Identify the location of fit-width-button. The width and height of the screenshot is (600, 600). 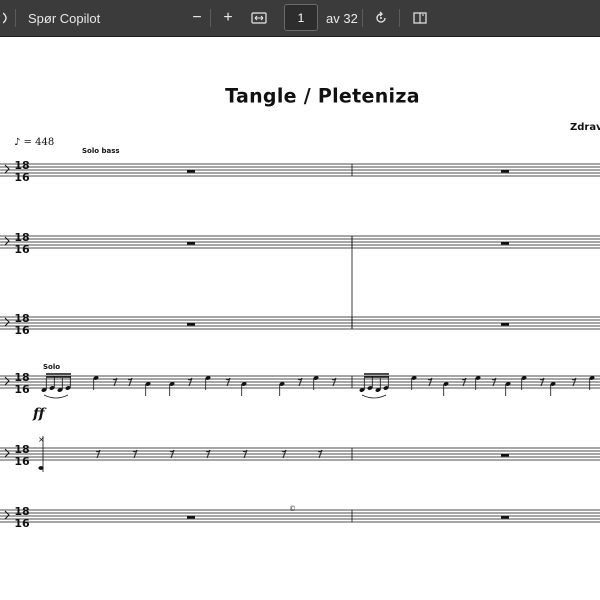
(259, 18).